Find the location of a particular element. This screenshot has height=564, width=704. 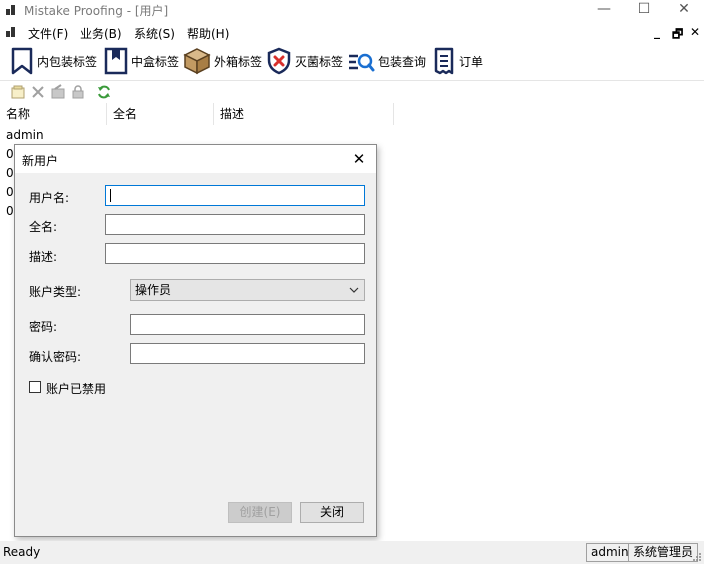

chevron-down-icon is located at coordinates (354, 290).